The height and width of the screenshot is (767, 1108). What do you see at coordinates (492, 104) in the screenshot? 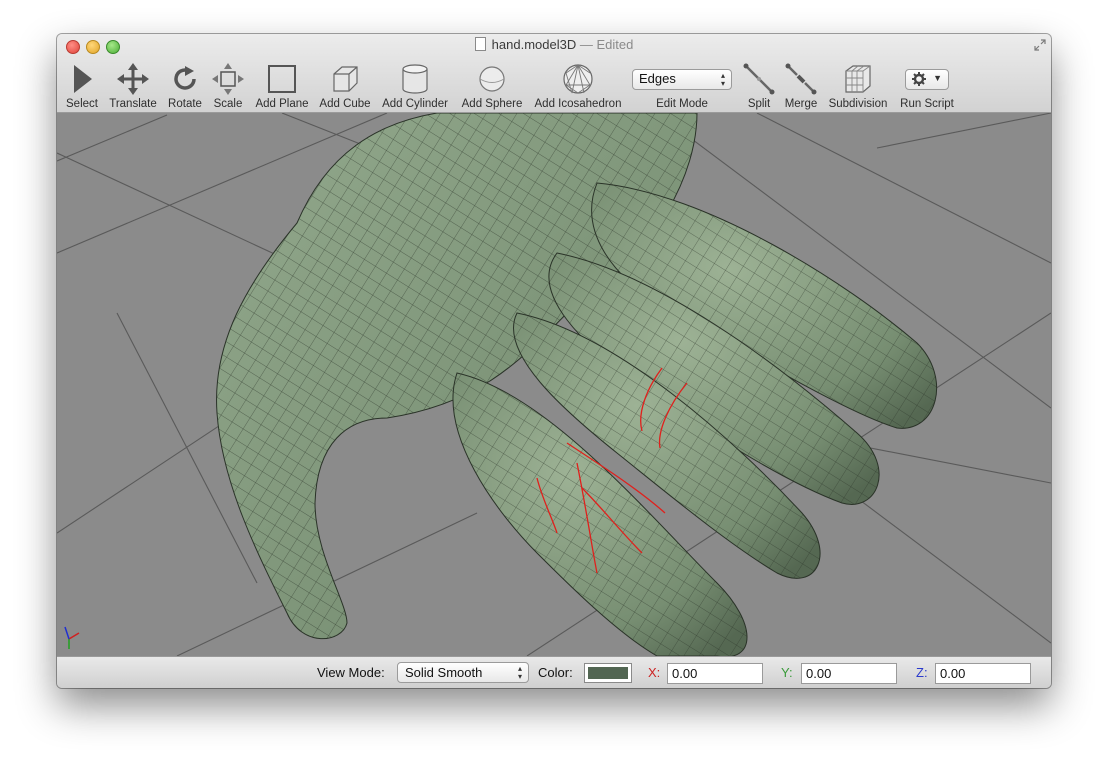
I see `add-sphere-label: Add Sphere` at bounding box center [492, 104].